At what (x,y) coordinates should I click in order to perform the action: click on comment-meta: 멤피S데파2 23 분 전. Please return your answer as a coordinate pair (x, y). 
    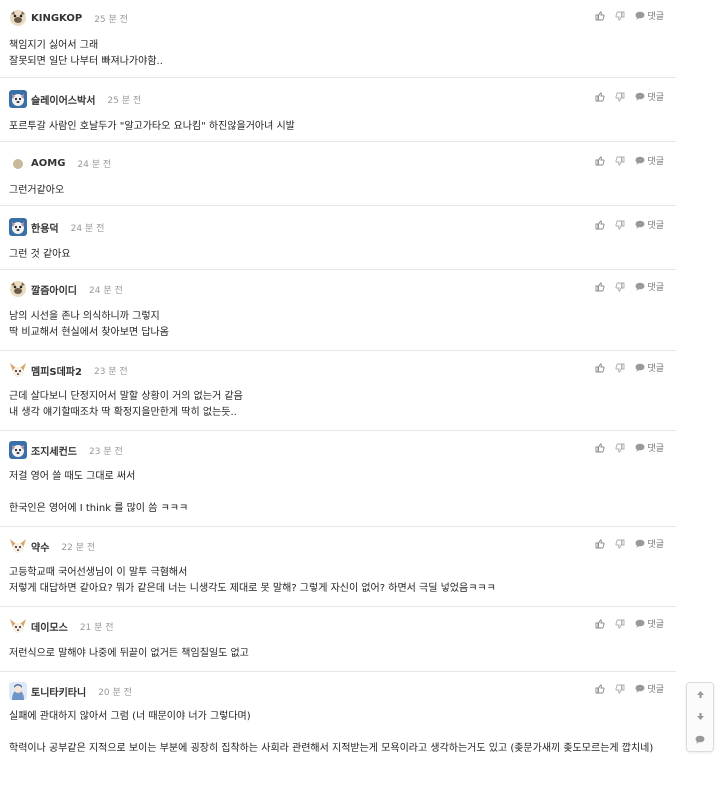
    Looking at the image, I should click on (68, 370).